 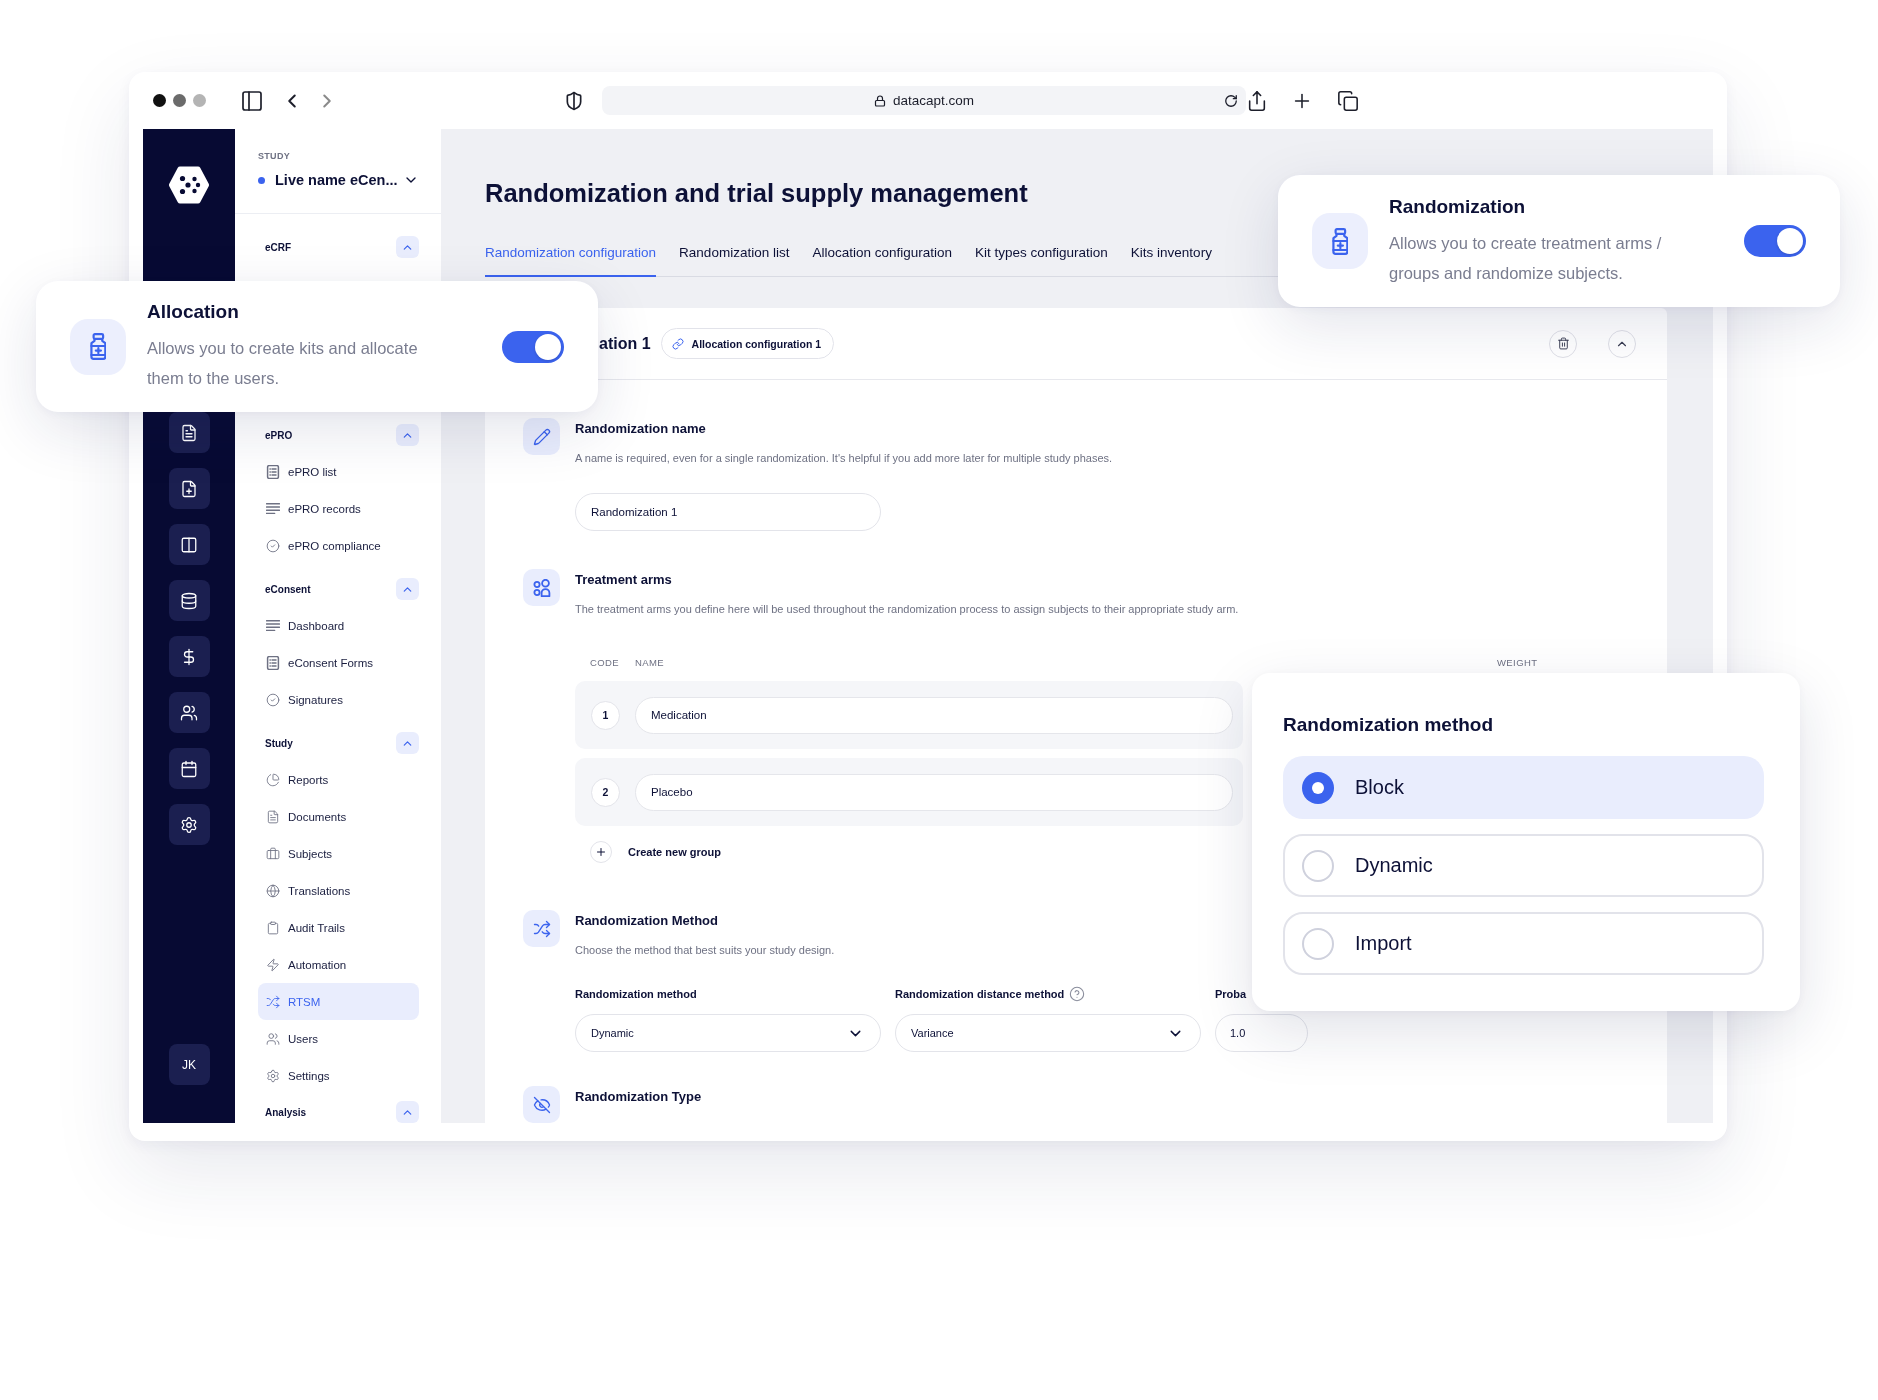 I want to click on study-label: STUDY, so click(x=274, y=156).